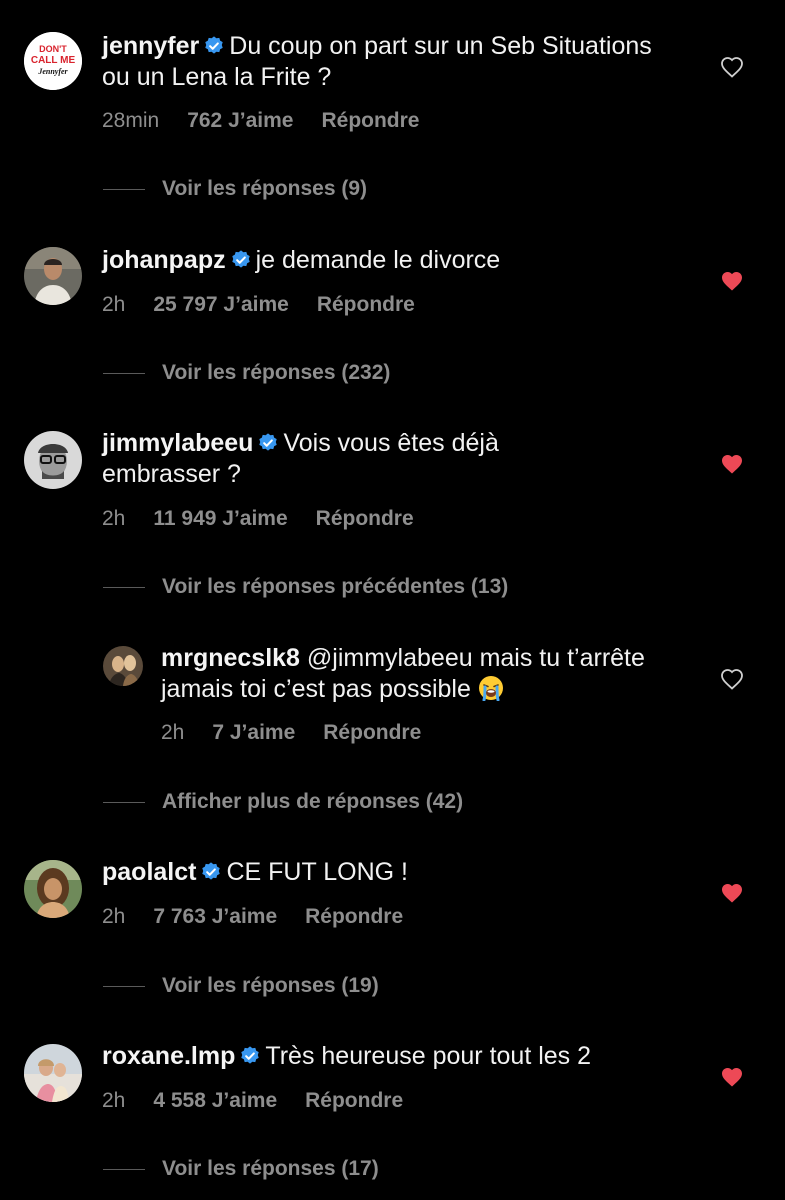 The image size is (785, 1200). I want to click on username: paolalct, so click(149, 872).